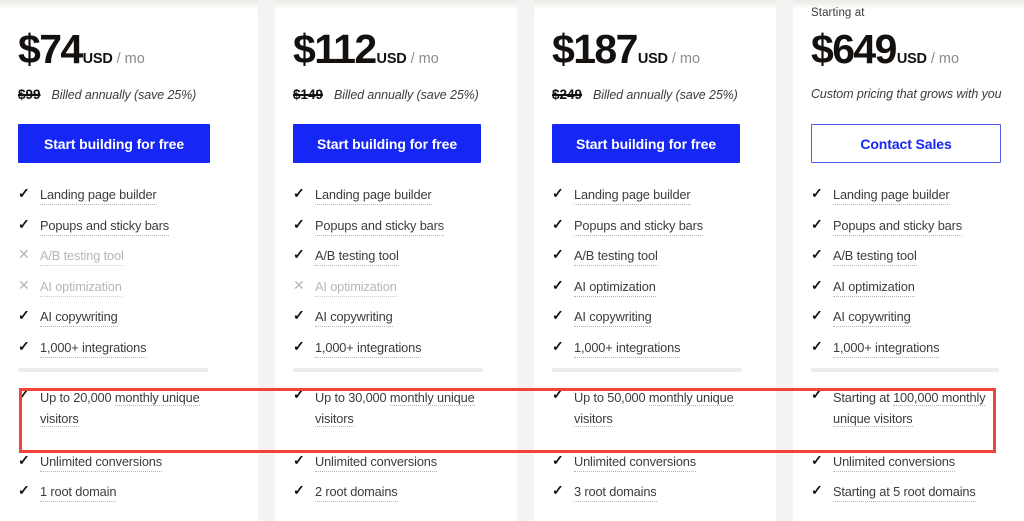  I want to click on feature-item: ✓ 3 root domains, so click(656, 492).